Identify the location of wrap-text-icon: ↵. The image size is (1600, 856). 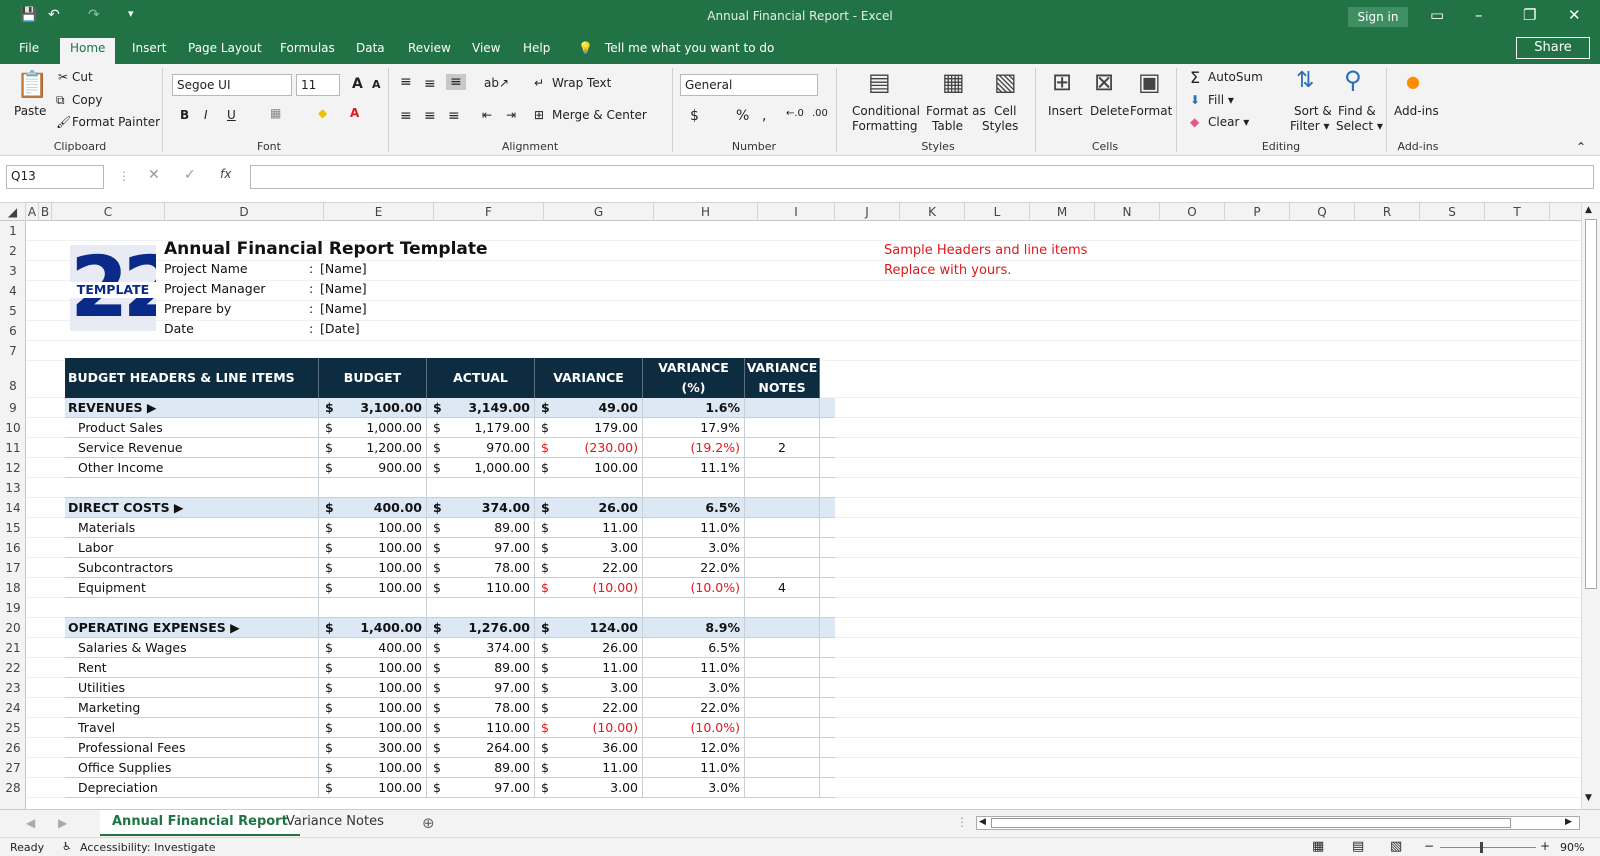
(539, 83).